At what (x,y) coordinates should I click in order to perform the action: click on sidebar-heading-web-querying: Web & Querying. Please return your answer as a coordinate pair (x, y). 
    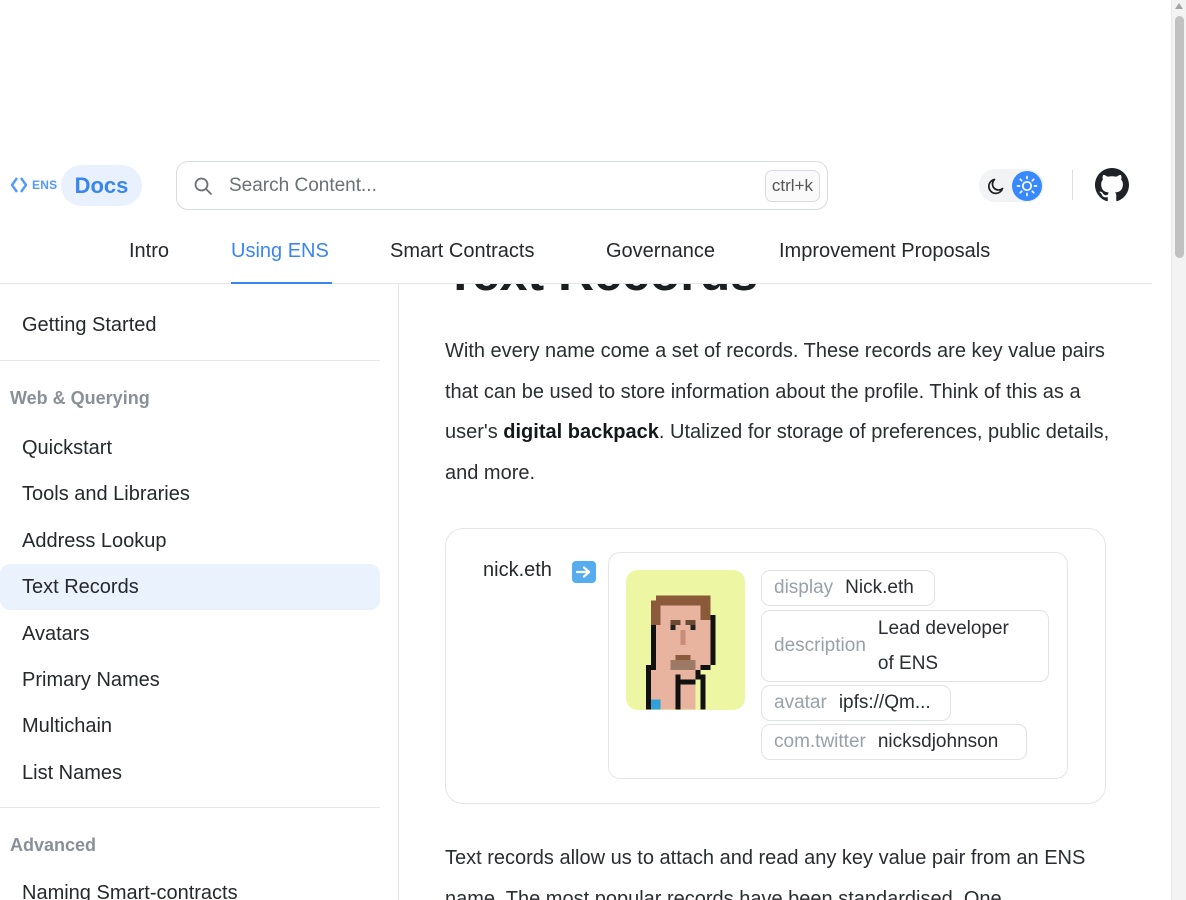
    Looking at the image, I should click on (80, 398).